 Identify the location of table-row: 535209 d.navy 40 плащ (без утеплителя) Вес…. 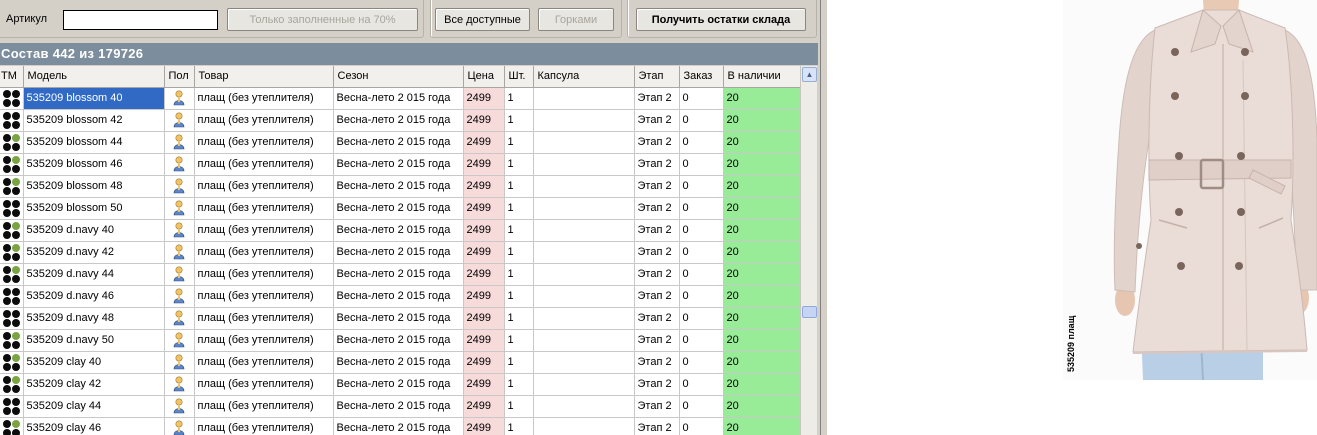
(400, 230).